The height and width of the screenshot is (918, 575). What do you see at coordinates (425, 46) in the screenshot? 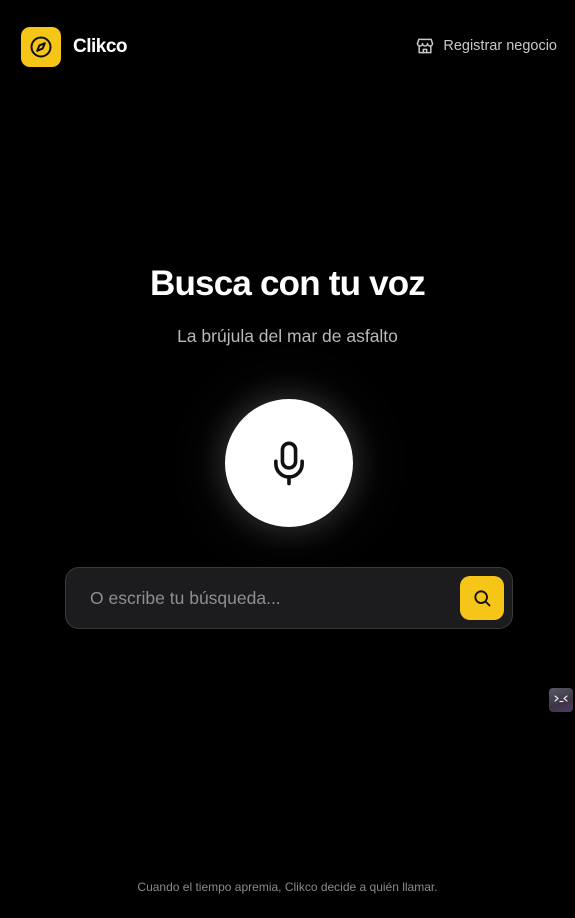
I see `store-icon` at bounding box center [425, 46].